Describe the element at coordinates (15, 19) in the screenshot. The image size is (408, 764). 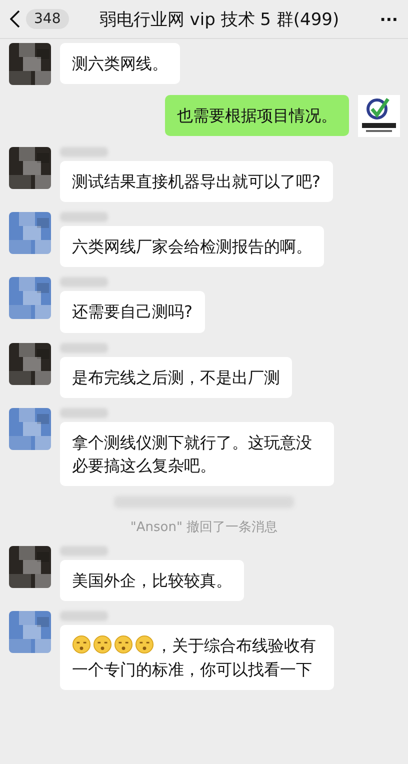
I see `back-icon` at that location.